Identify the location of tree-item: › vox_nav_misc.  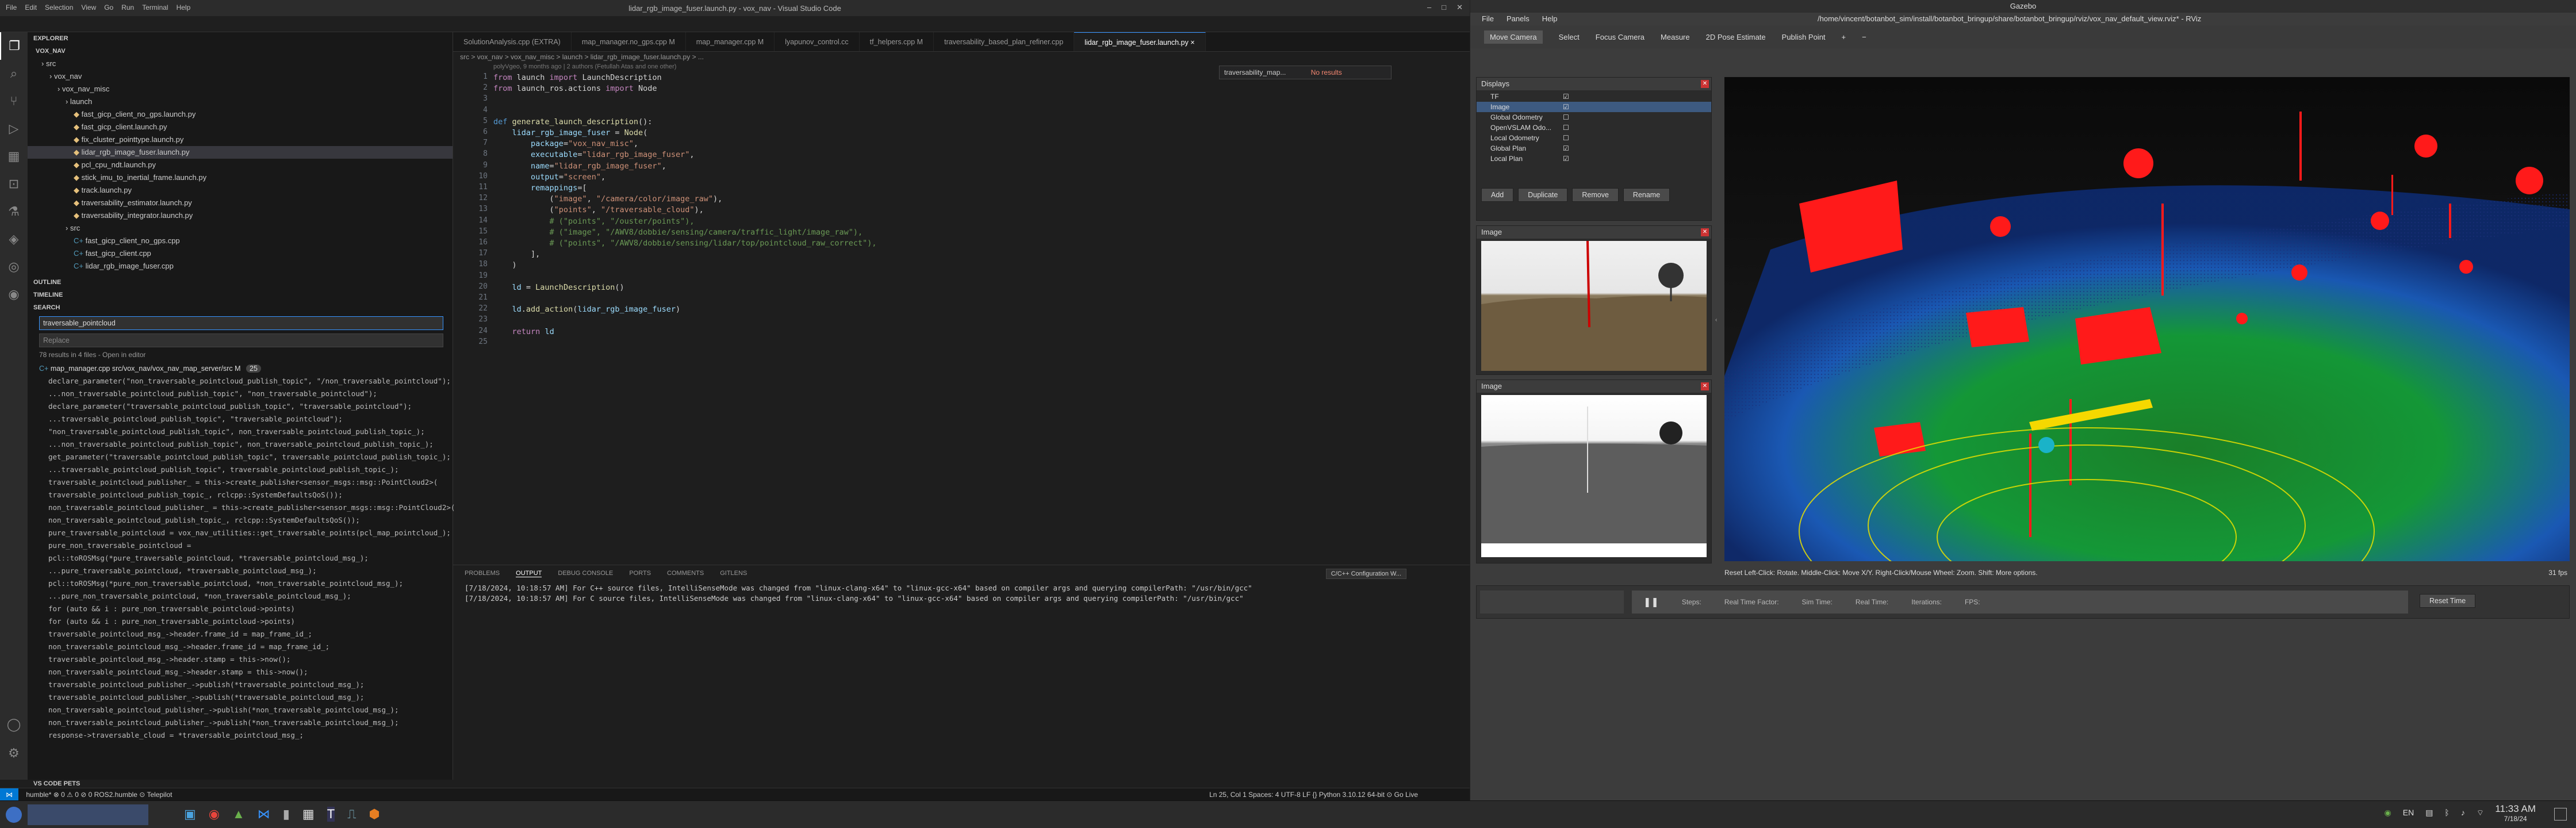
(240, 89).